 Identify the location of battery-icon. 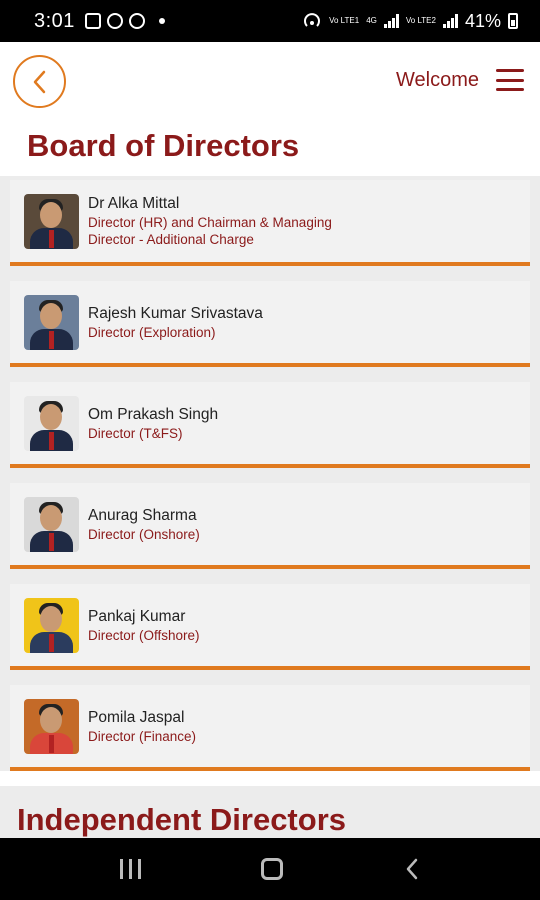
(513, 21).